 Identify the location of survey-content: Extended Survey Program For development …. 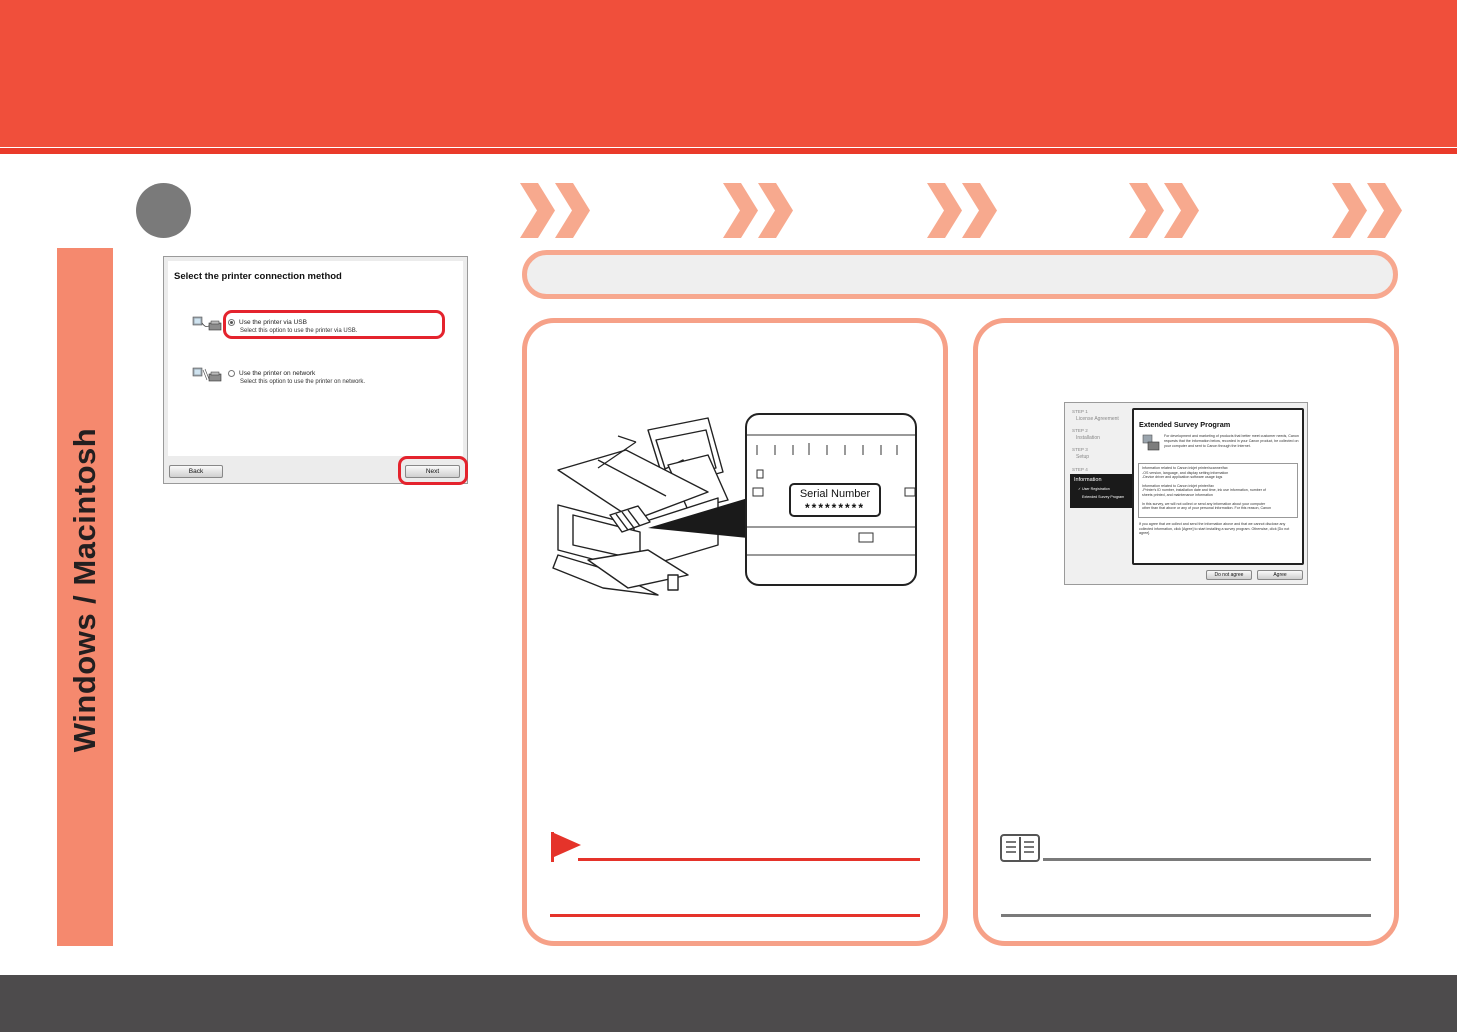
(1218, 486).